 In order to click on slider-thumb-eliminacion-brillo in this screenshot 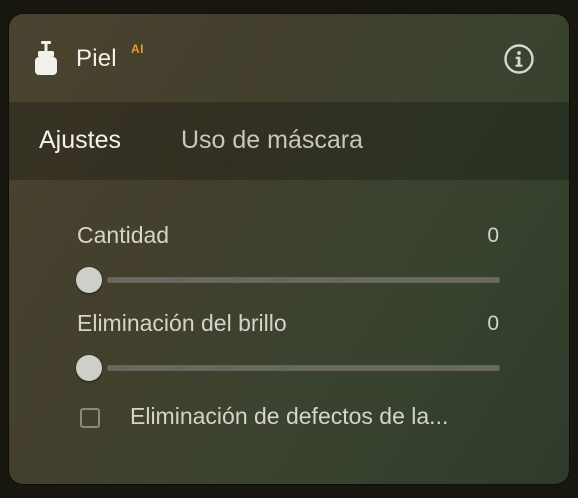, I will do `click(89, 368)`.